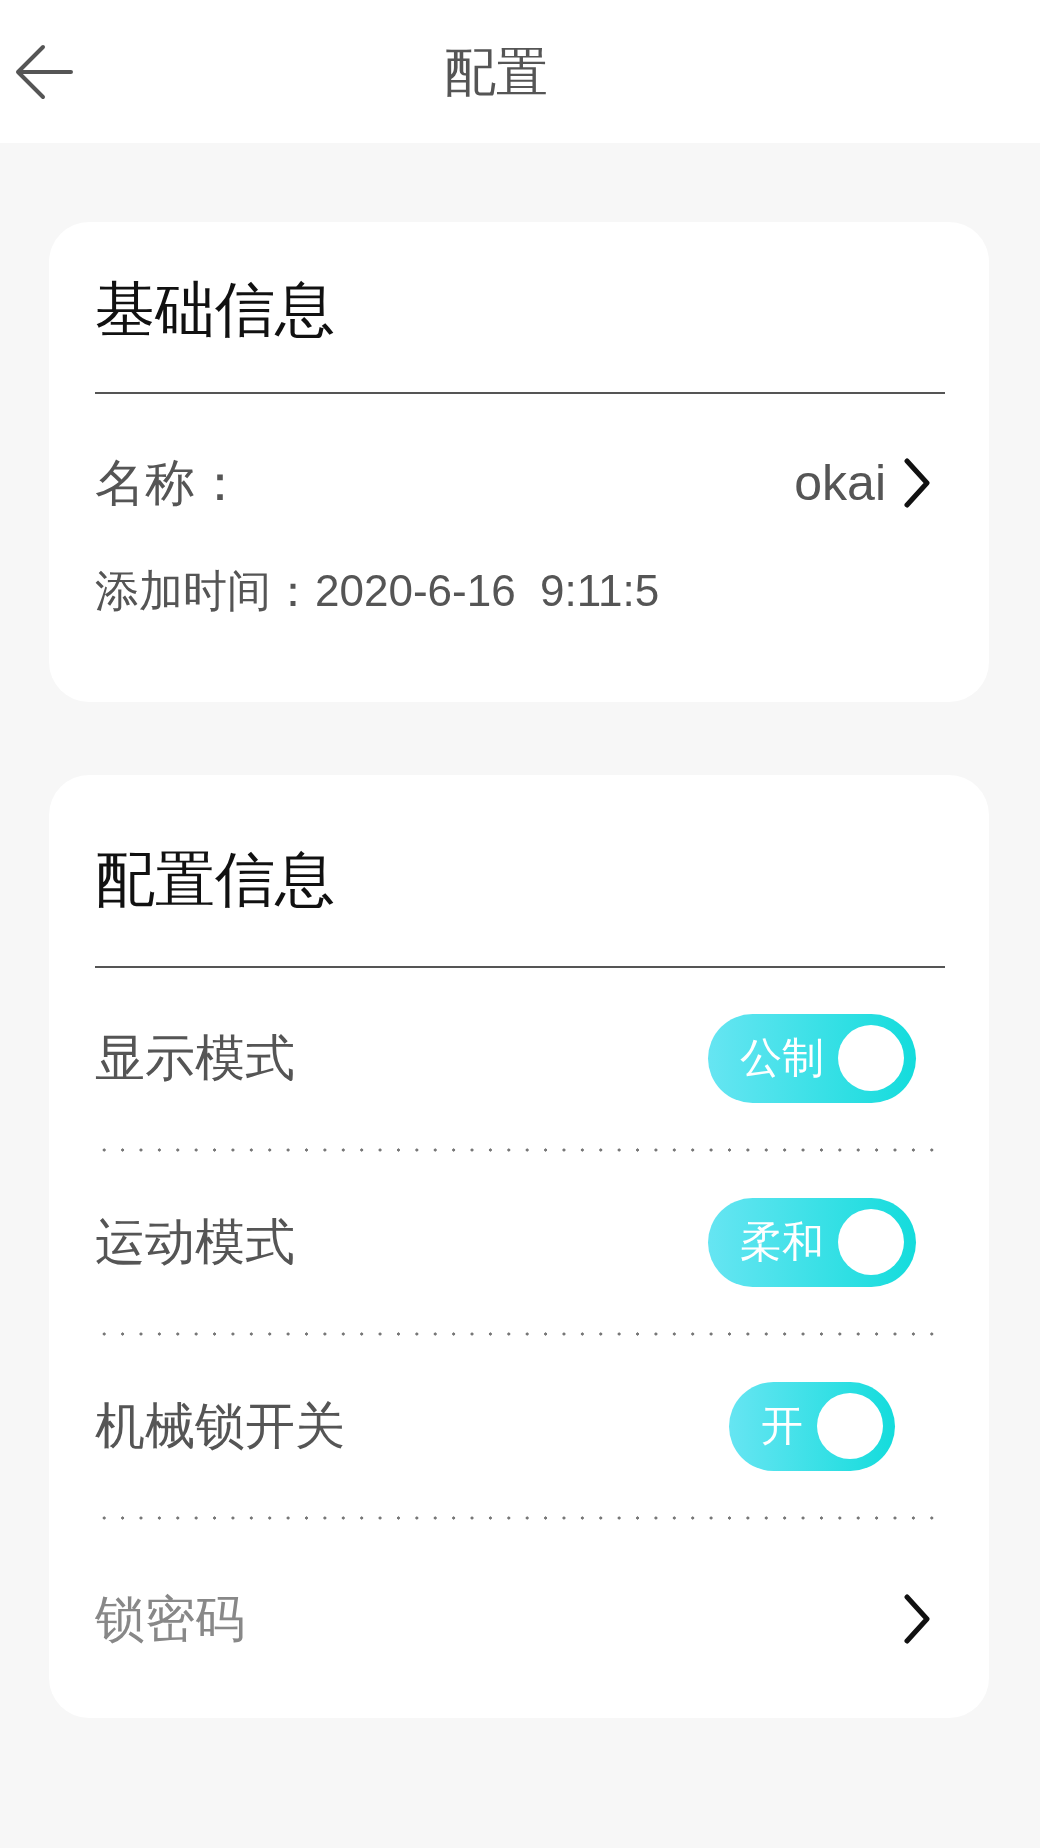 This screenshot has height=1848, width=1040. What do you see at coordinates (812, 1242) in the screenshot?
I see `toggle-switch: 柔和` at bounding box center [812, 1242].